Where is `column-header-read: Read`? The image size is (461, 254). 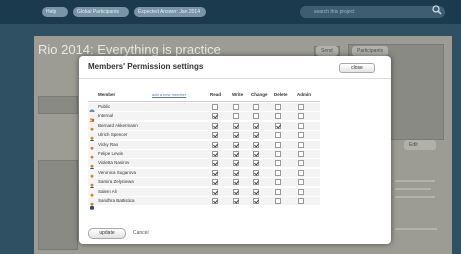
column-header-read: Read is located at coordinates (216, 94).